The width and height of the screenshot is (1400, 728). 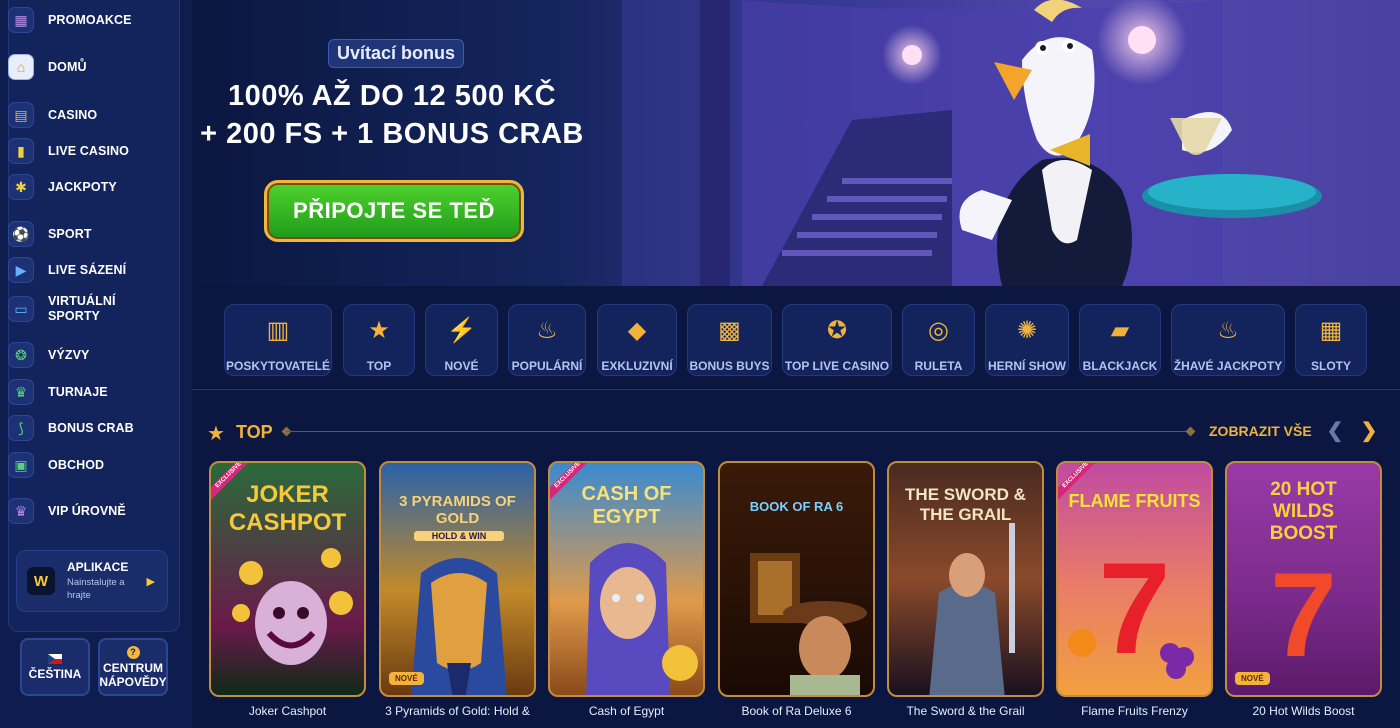 What do you see at coordinates (76, 464) in the screenshot?
I see `sidebar-item-label: OBCHOD` at bounding box center [76, 464].